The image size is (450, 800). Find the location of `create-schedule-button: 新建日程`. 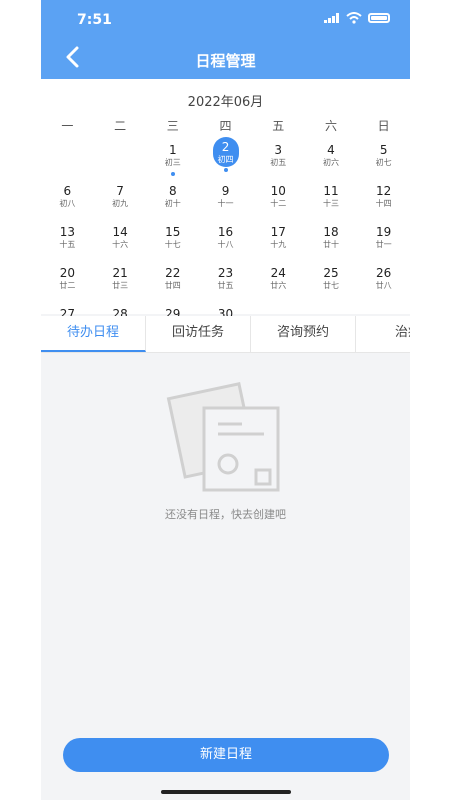

create-schedule-button: 新建日程 is located at coordinates (226, 755).